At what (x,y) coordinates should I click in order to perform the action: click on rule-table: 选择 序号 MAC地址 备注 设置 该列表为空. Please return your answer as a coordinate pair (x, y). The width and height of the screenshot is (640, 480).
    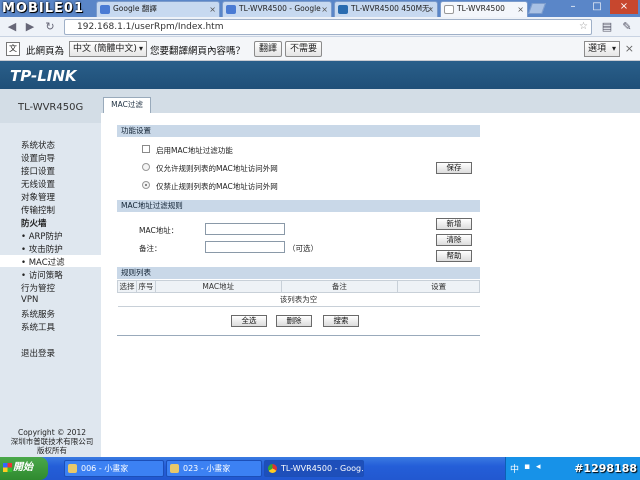
    Looking at the image, I should click on (298, 293).